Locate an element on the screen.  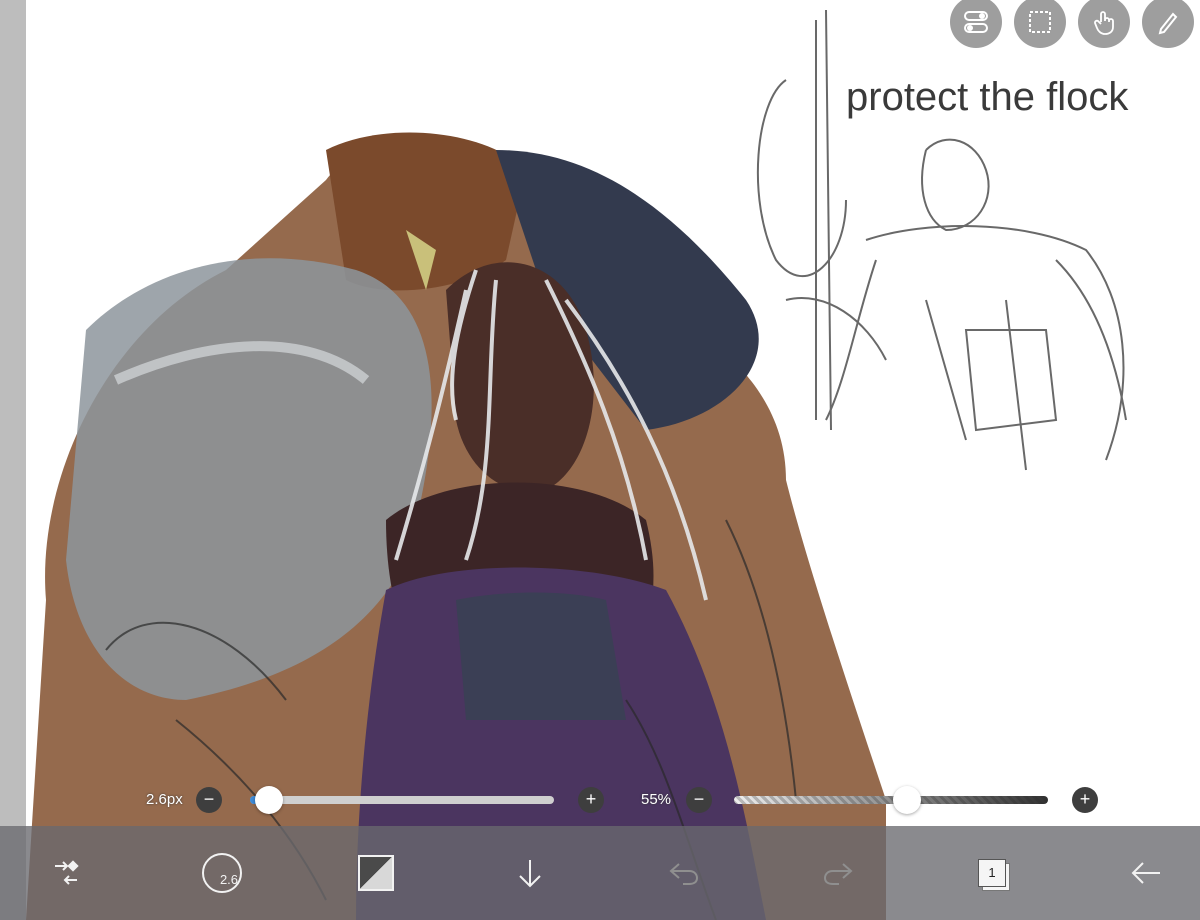
bottom-toolbar: 2.6 1 is located at coordinates (600, 873).